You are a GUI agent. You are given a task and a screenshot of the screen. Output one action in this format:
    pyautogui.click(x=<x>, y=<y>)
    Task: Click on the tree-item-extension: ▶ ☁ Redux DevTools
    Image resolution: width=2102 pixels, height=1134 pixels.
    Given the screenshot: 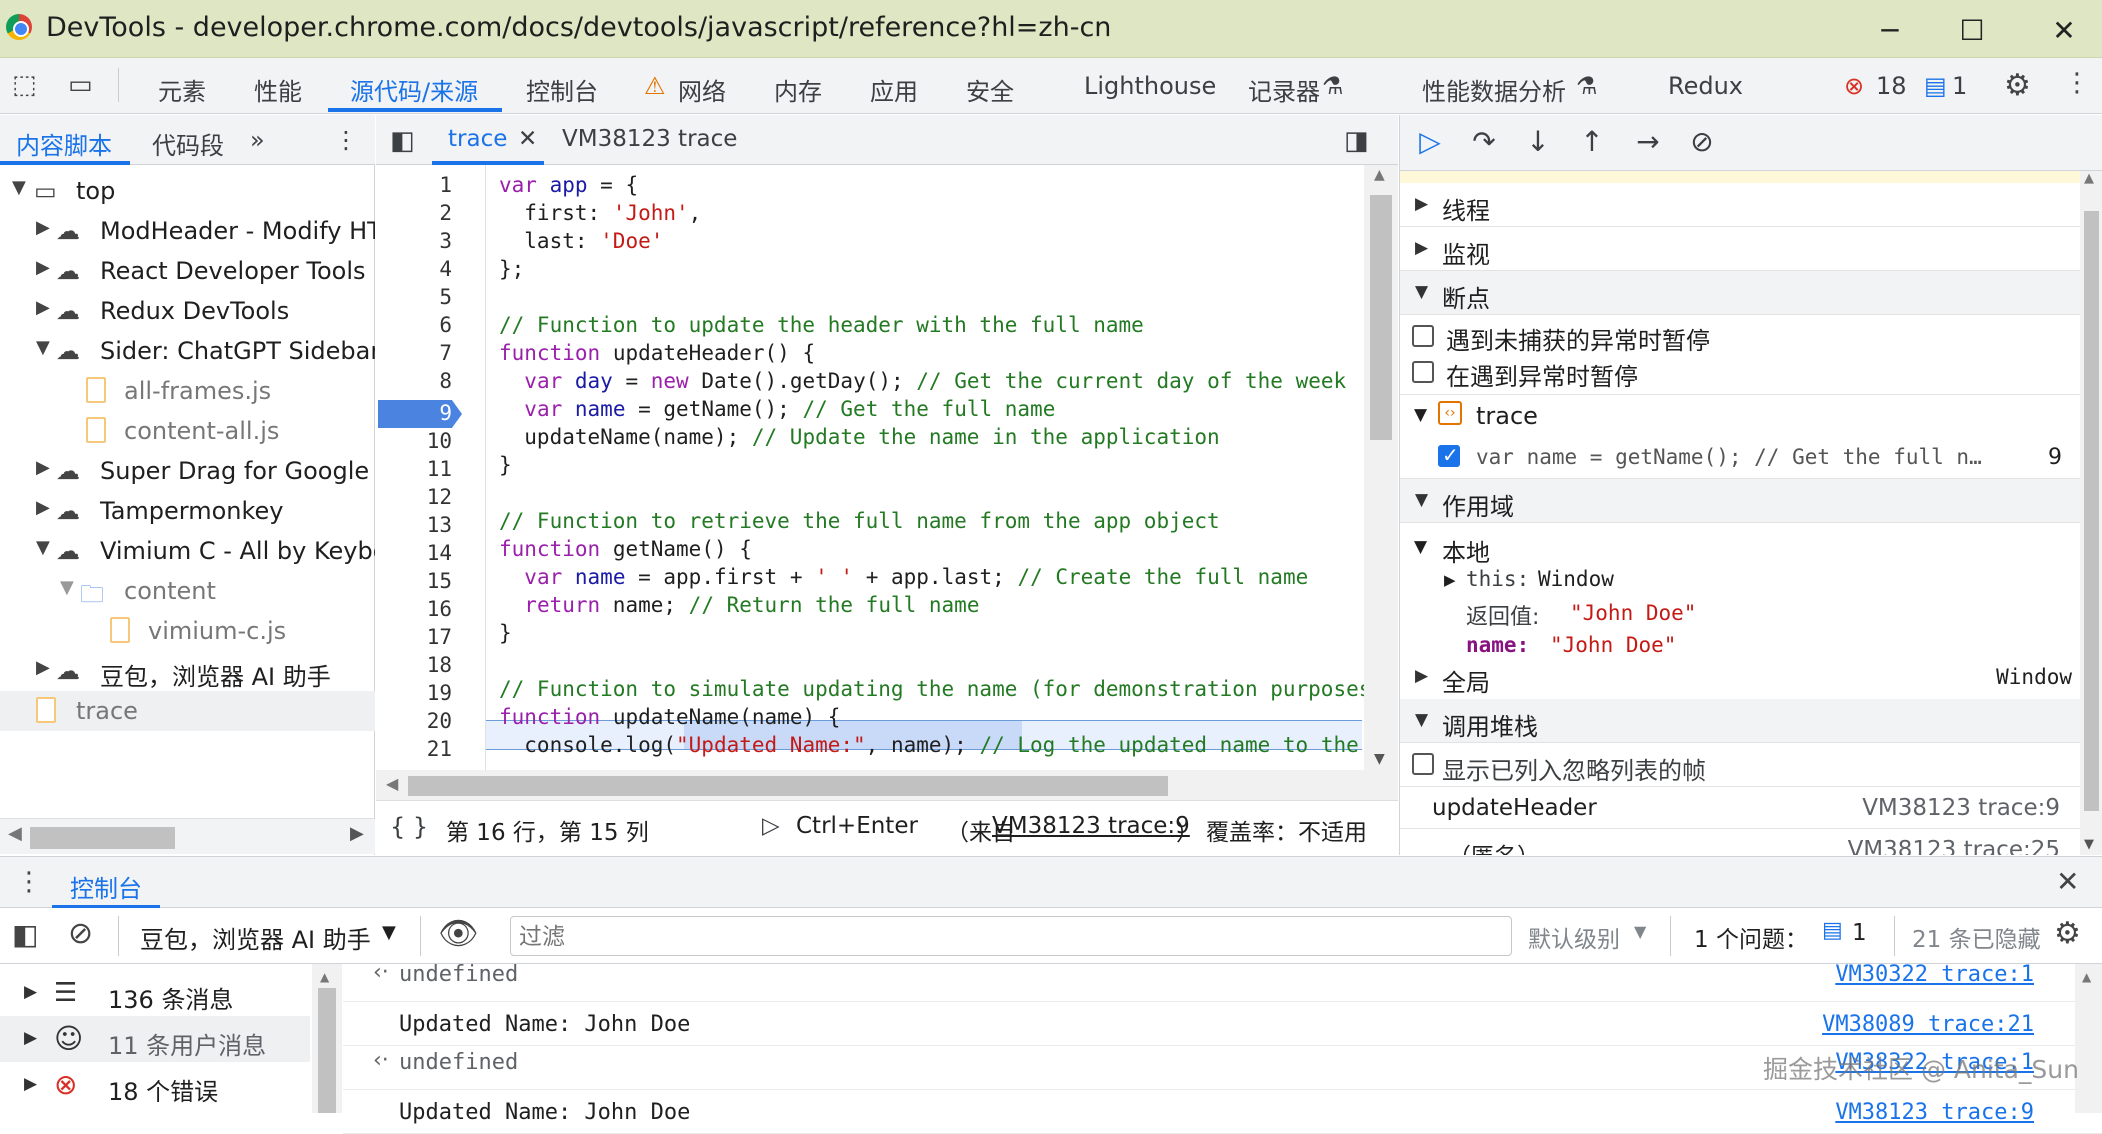 What is the action you would take?
    pyautogui.click(x=187, y=311)
    